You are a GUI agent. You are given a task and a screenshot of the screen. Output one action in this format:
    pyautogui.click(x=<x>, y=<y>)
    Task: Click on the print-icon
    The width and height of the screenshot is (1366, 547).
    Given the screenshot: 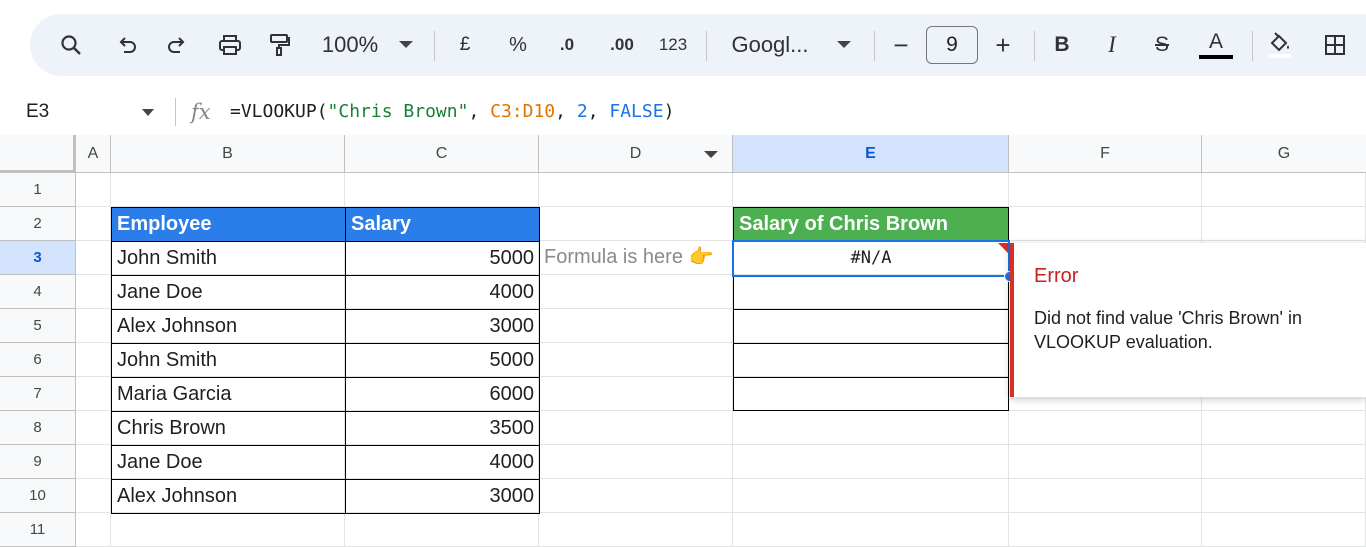 What is the action you would take?
    pyautogui.click(x=230, y=45)
    